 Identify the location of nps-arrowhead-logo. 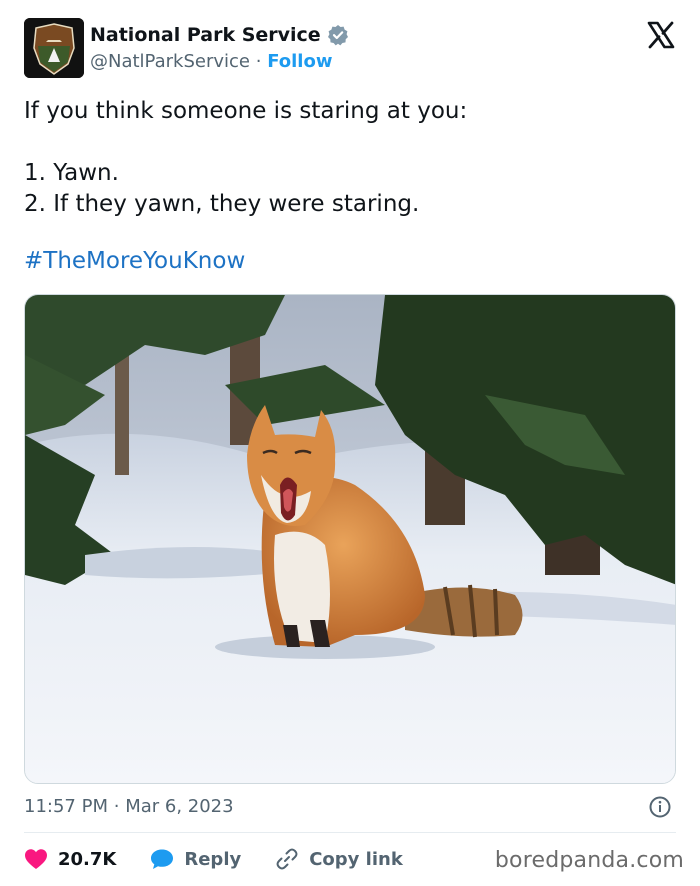
(54, 48).